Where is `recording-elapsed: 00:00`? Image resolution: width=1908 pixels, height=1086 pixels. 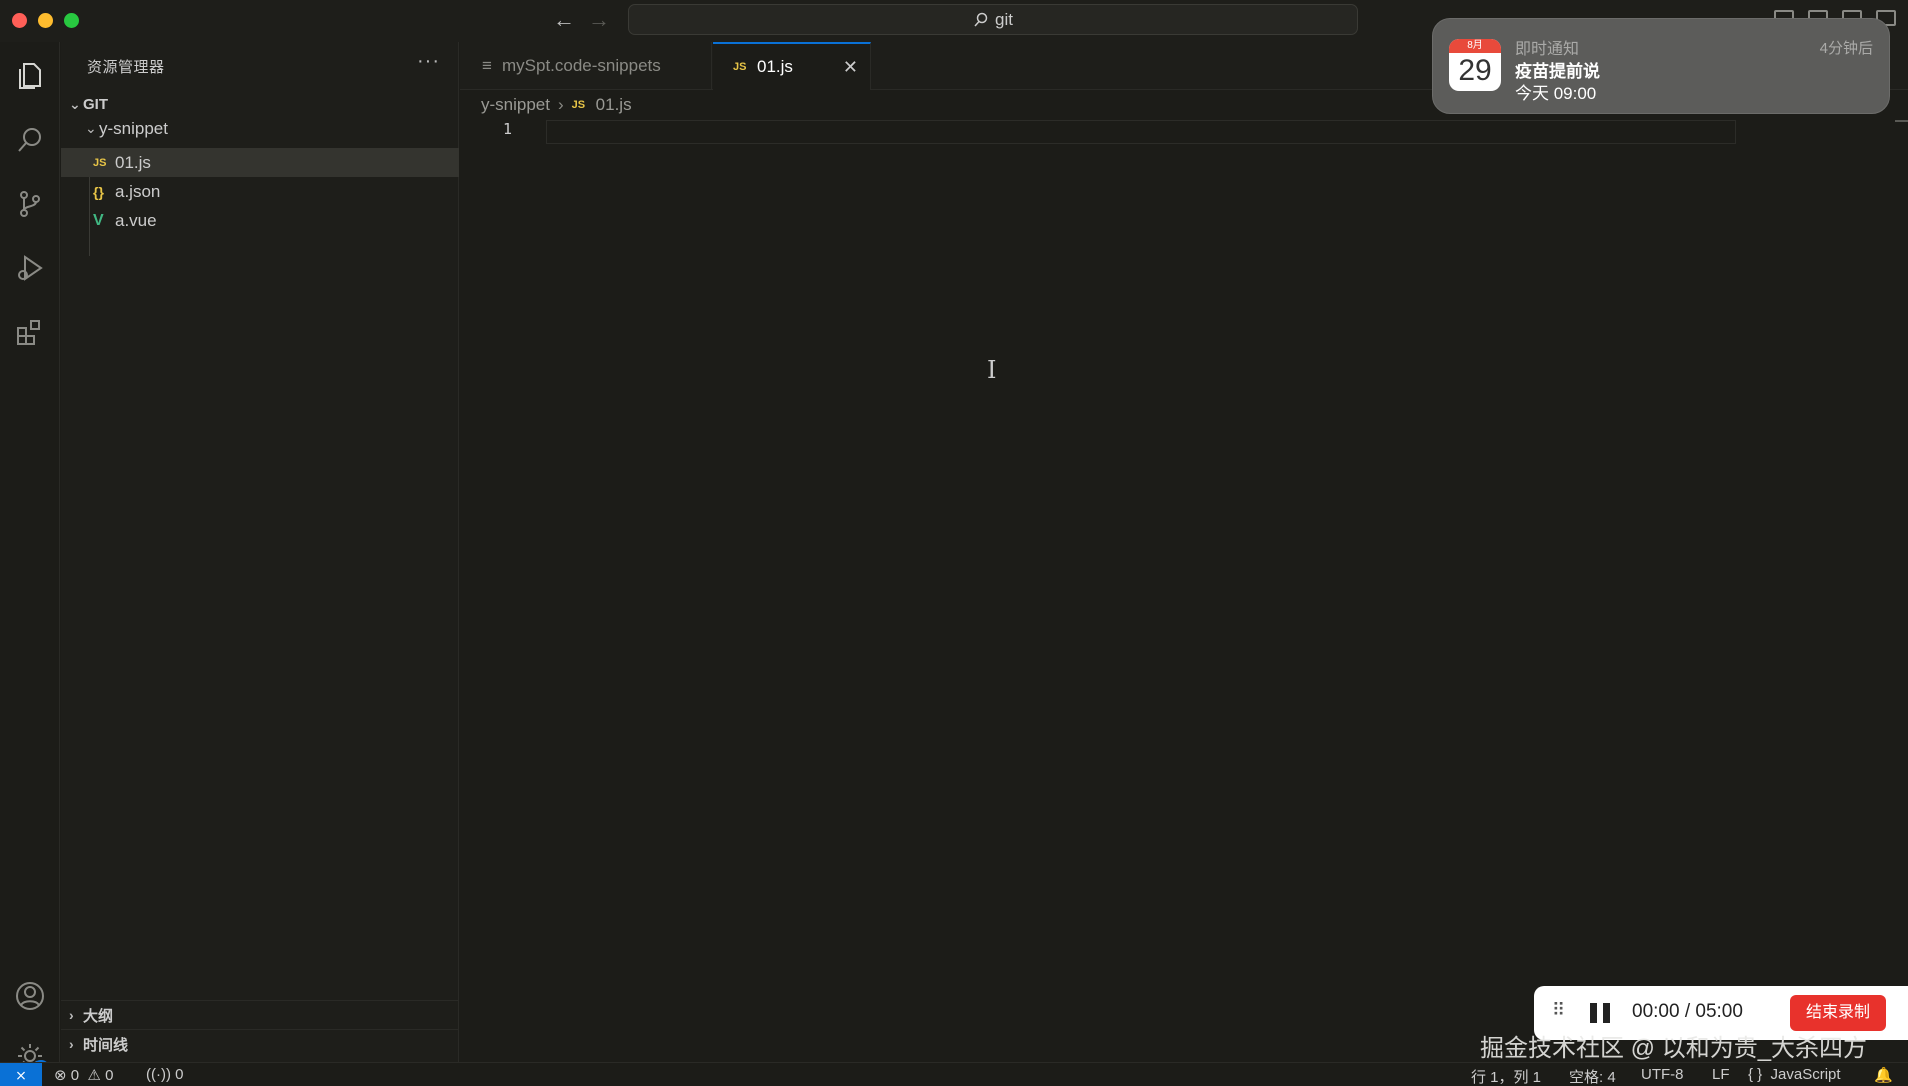 recording-elapsed: 00:00 is located at coordinates (1656, 1011).